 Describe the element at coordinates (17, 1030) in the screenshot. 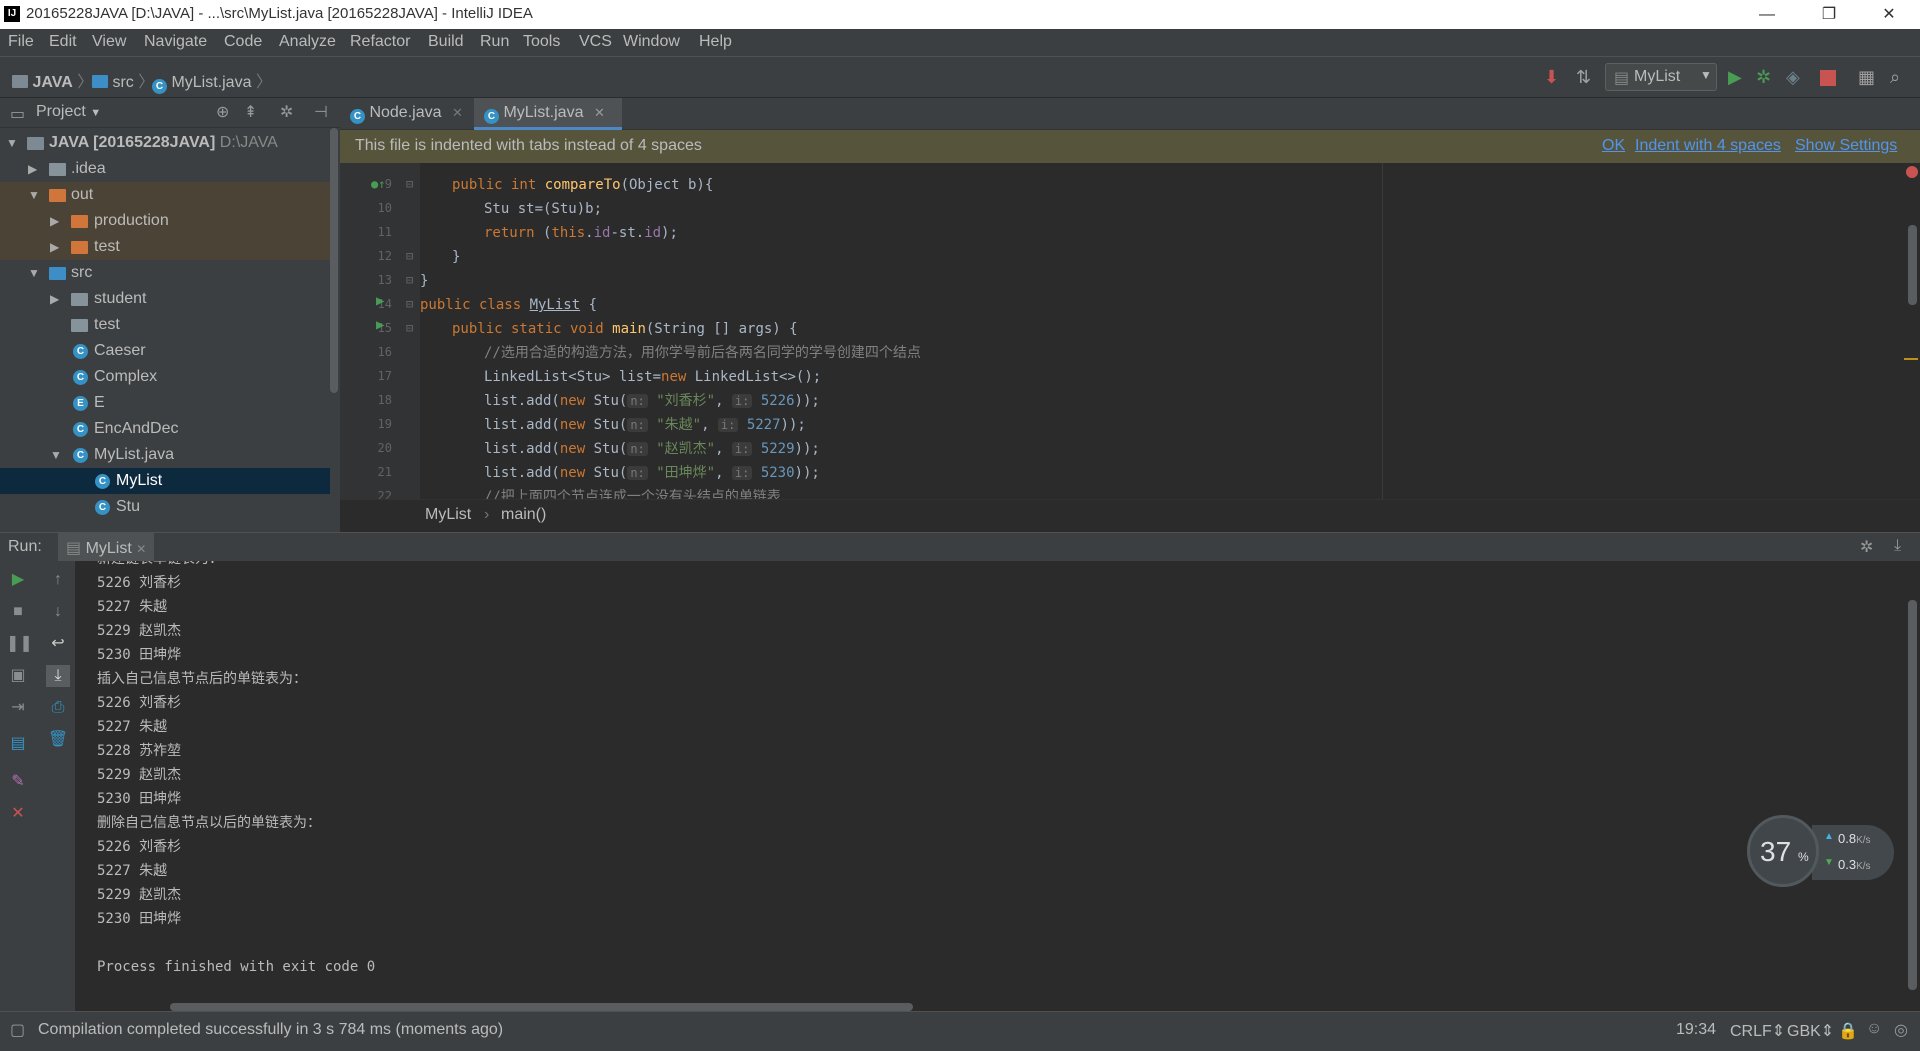

I see `tool-windows-icon: ▢` at that location.